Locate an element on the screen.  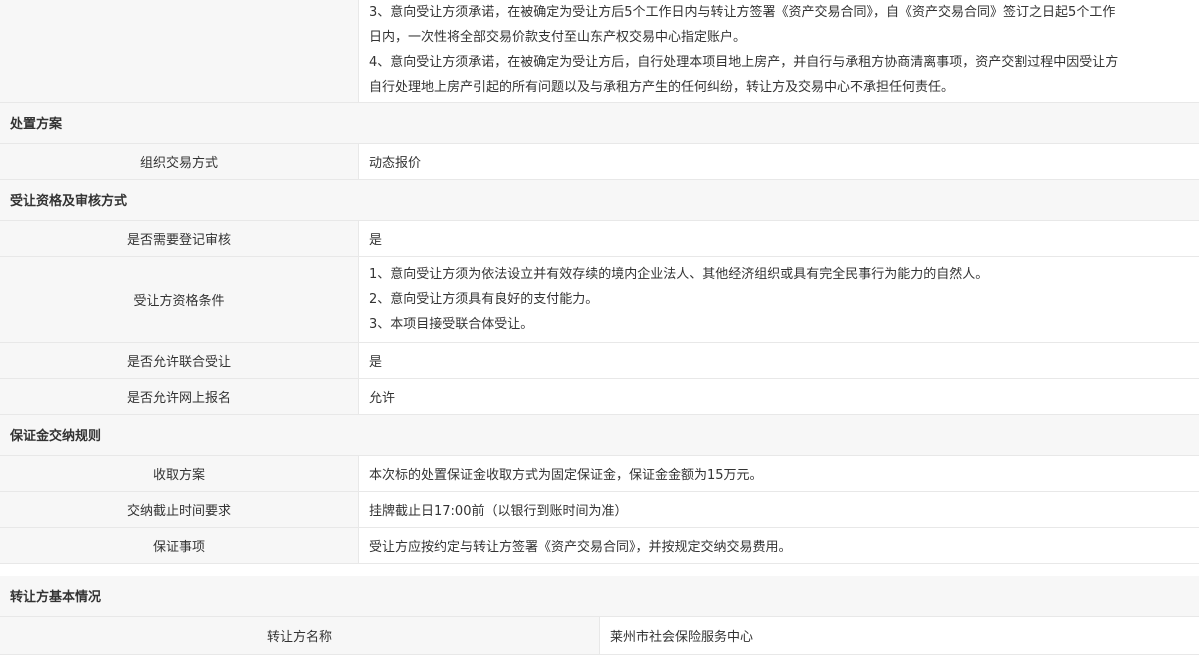
row-deposit-plan: 收取方案 本次标的处置保证金收取方式为固定保证金，保证金金额为15万元。 is located at coordinates (599, 473).